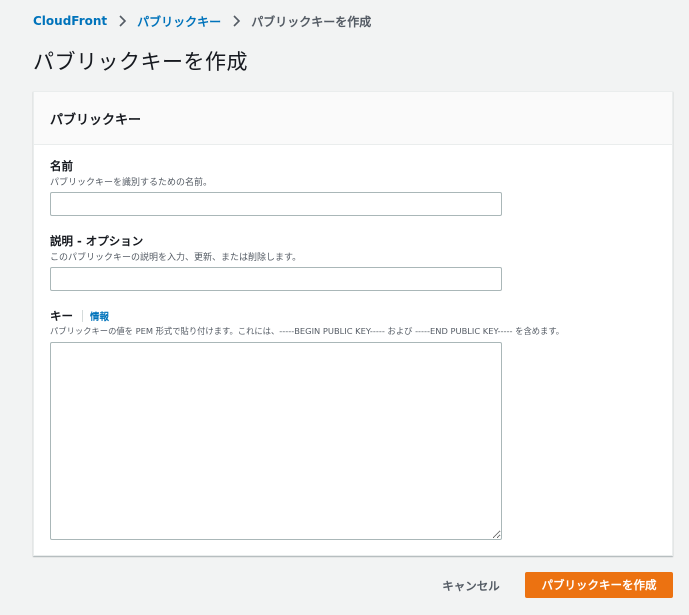 The height and width of the screenshot is (615, 689). Describe the element at coordinates (61, 166) in the screenshot. I see `name-label: 名前` at that location.